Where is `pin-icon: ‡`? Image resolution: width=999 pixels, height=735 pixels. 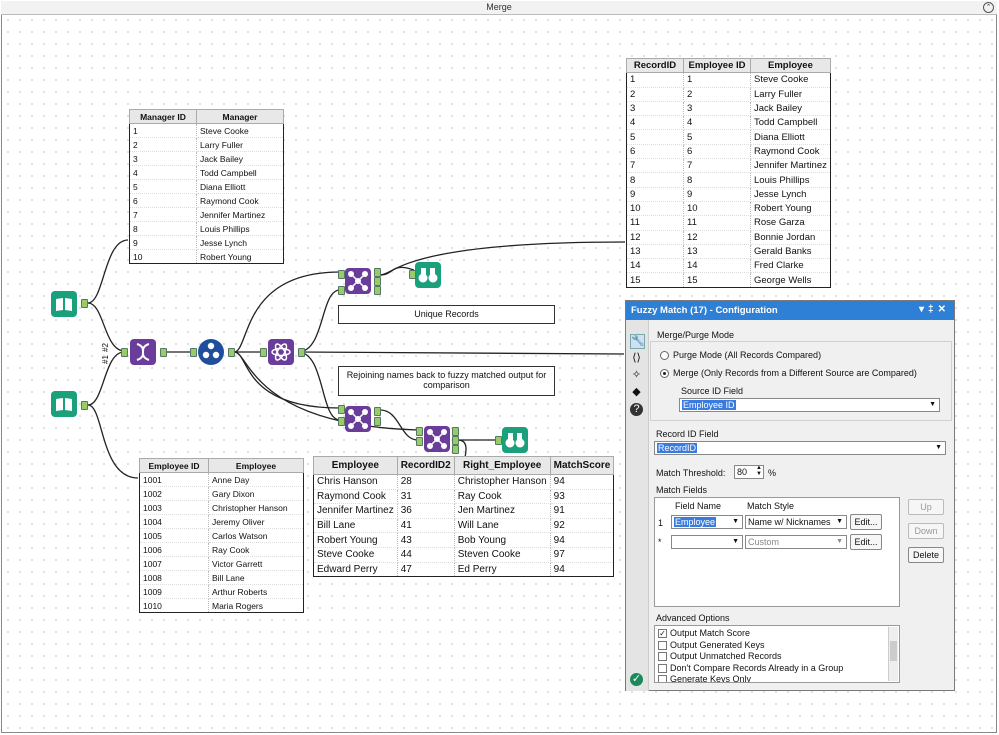 pin-icon: ‡ is located at coordinates (933, 309).